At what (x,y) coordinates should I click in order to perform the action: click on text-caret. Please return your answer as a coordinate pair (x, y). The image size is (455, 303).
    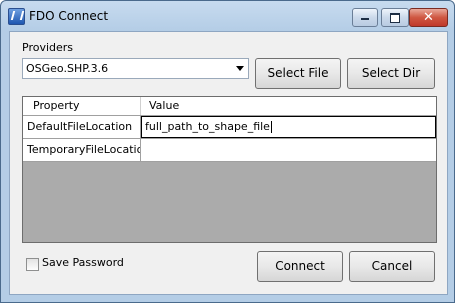
    Looking at the image, I should click on (271, 127).